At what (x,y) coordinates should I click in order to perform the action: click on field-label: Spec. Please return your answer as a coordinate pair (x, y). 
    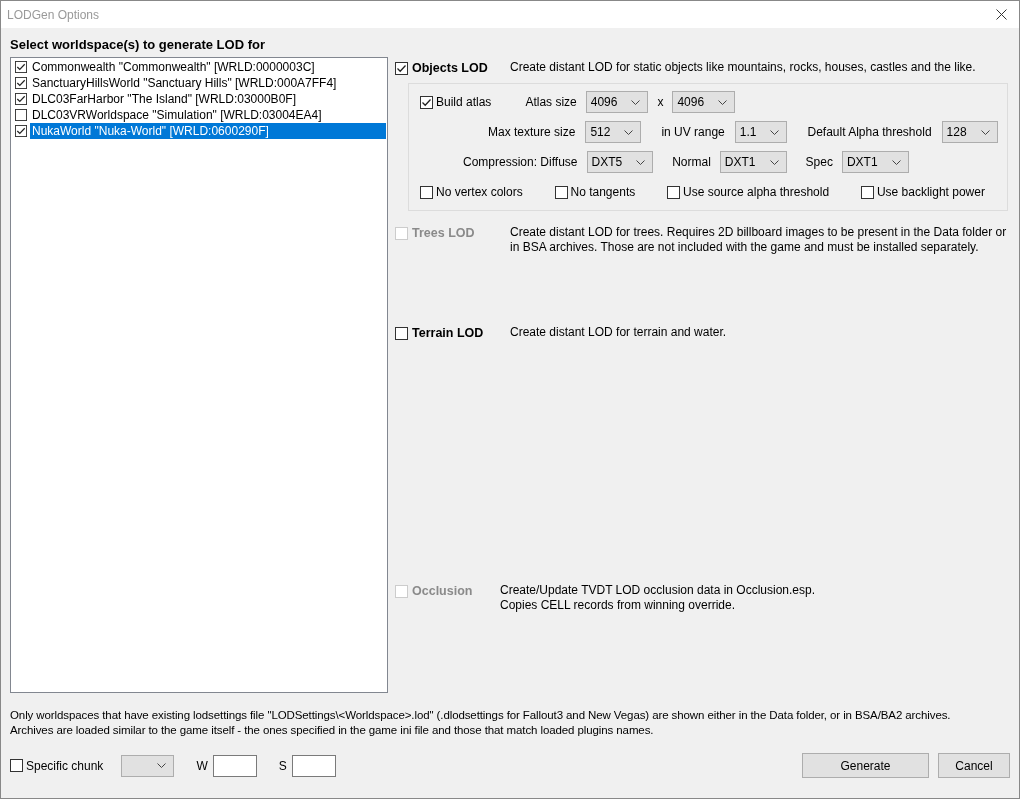
    Looking at the image, I should click on (819, 162).